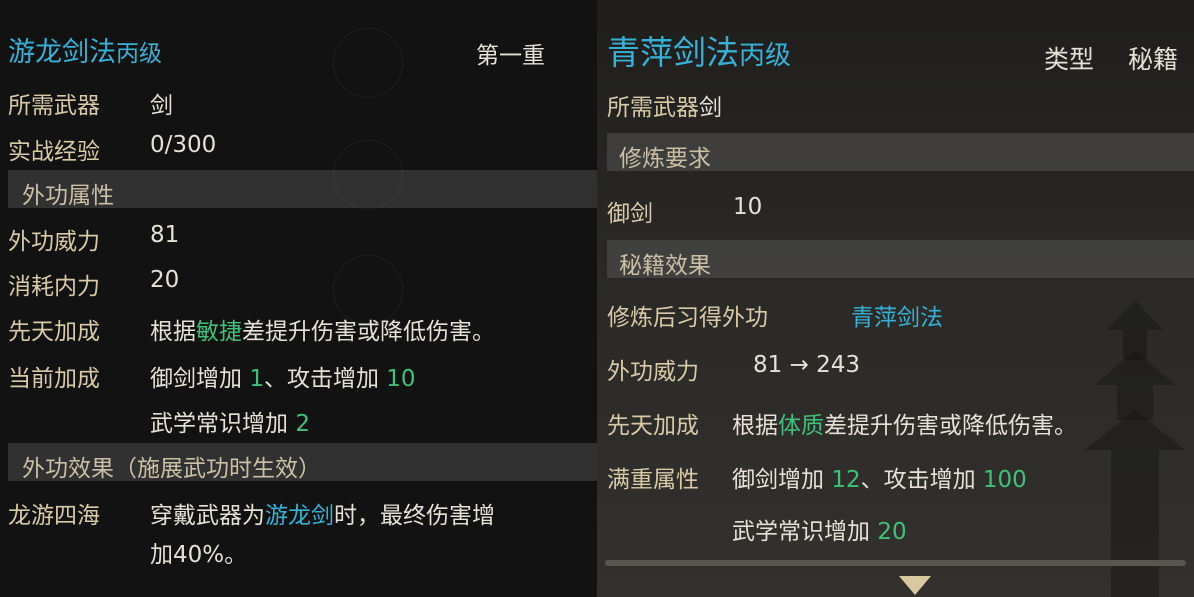 This screenshot has height=597, width=1194. I want to click on full-bonus-line2: 武学常识增加 20, so click(819, 529).